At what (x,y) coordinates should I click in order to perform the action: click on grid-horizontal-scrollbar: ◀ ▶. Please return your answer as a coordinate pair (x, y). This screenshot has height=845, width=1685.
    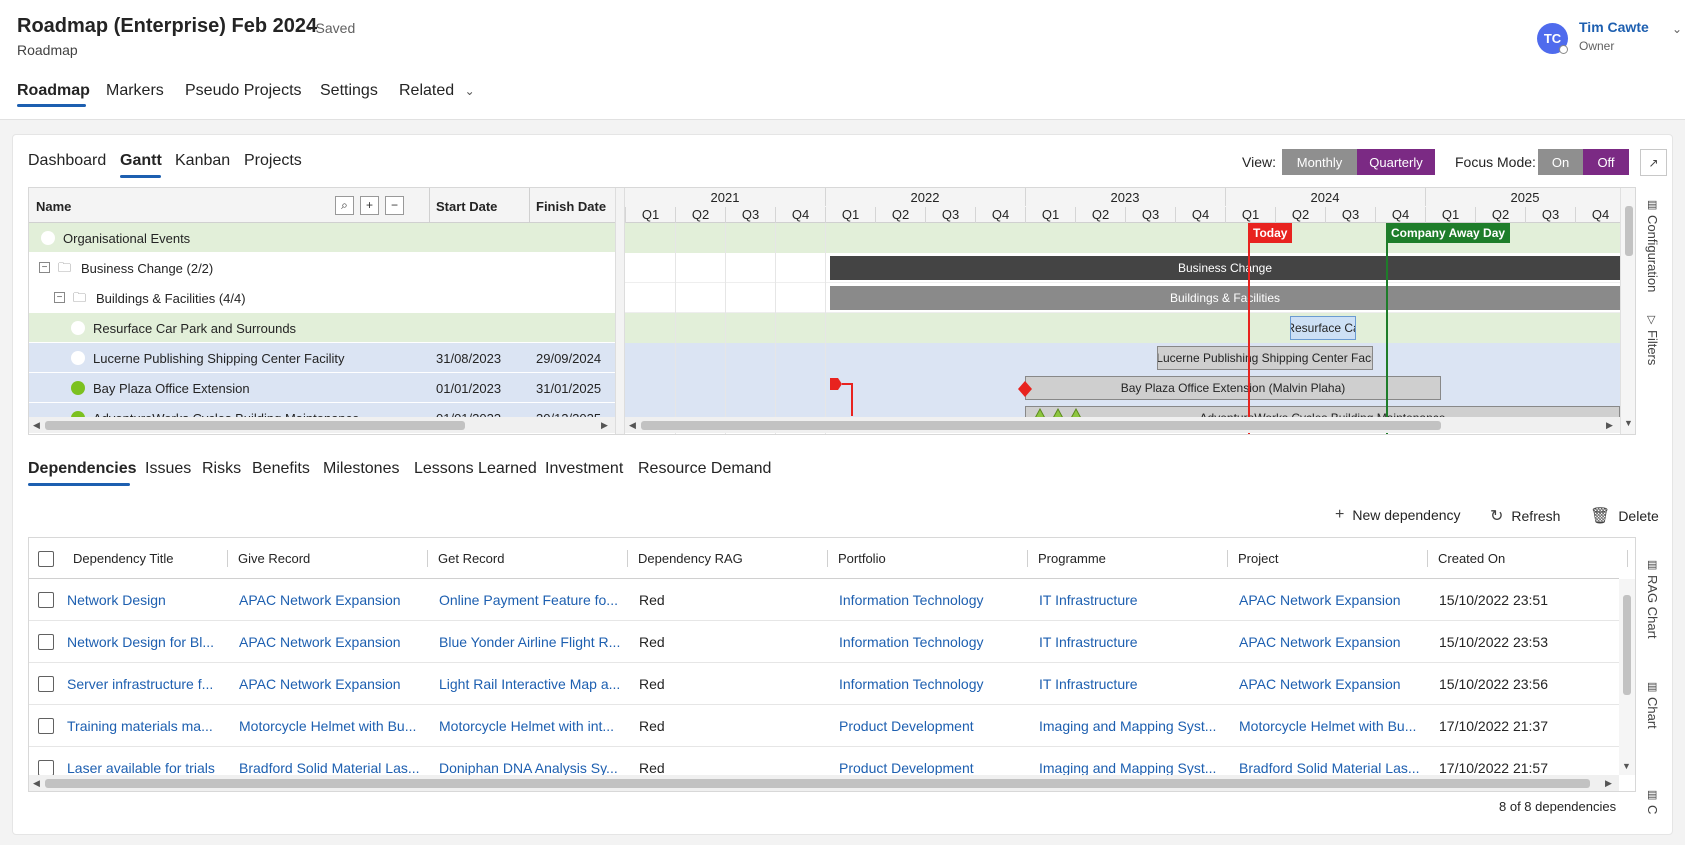
    Looking at the image, I should click on (322, 425).